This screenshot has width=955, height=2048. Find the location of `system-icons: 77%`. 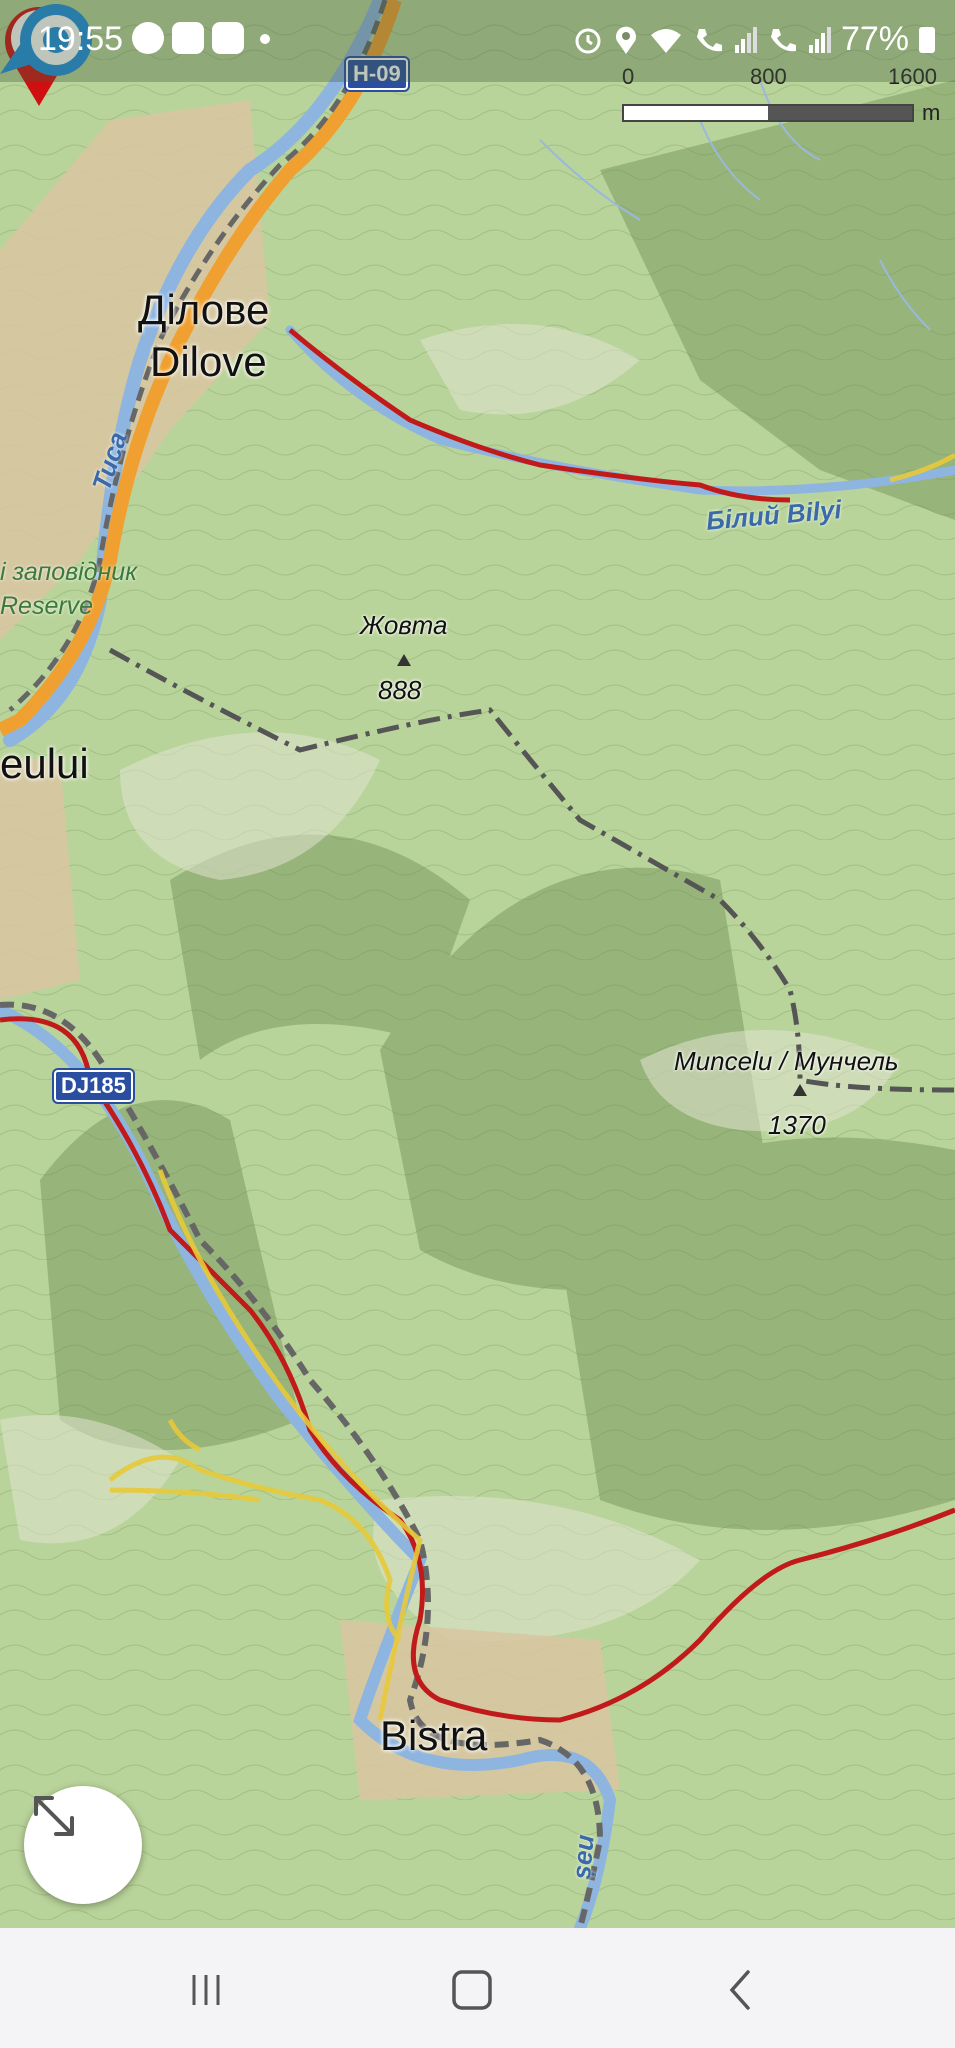

system-icons: 77% is located at coordinates (754, 39).